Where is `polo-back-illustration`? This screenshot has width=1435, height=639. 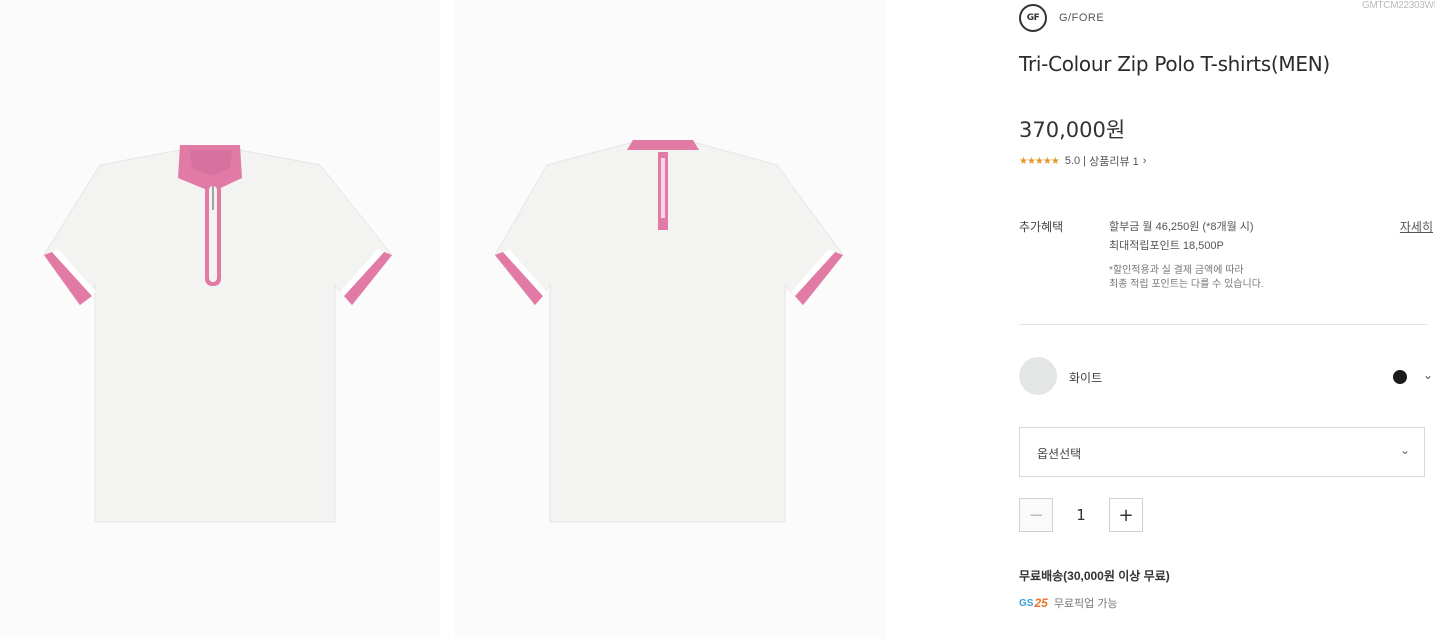
polo-back-illustration is located at coordinates (669, 331).